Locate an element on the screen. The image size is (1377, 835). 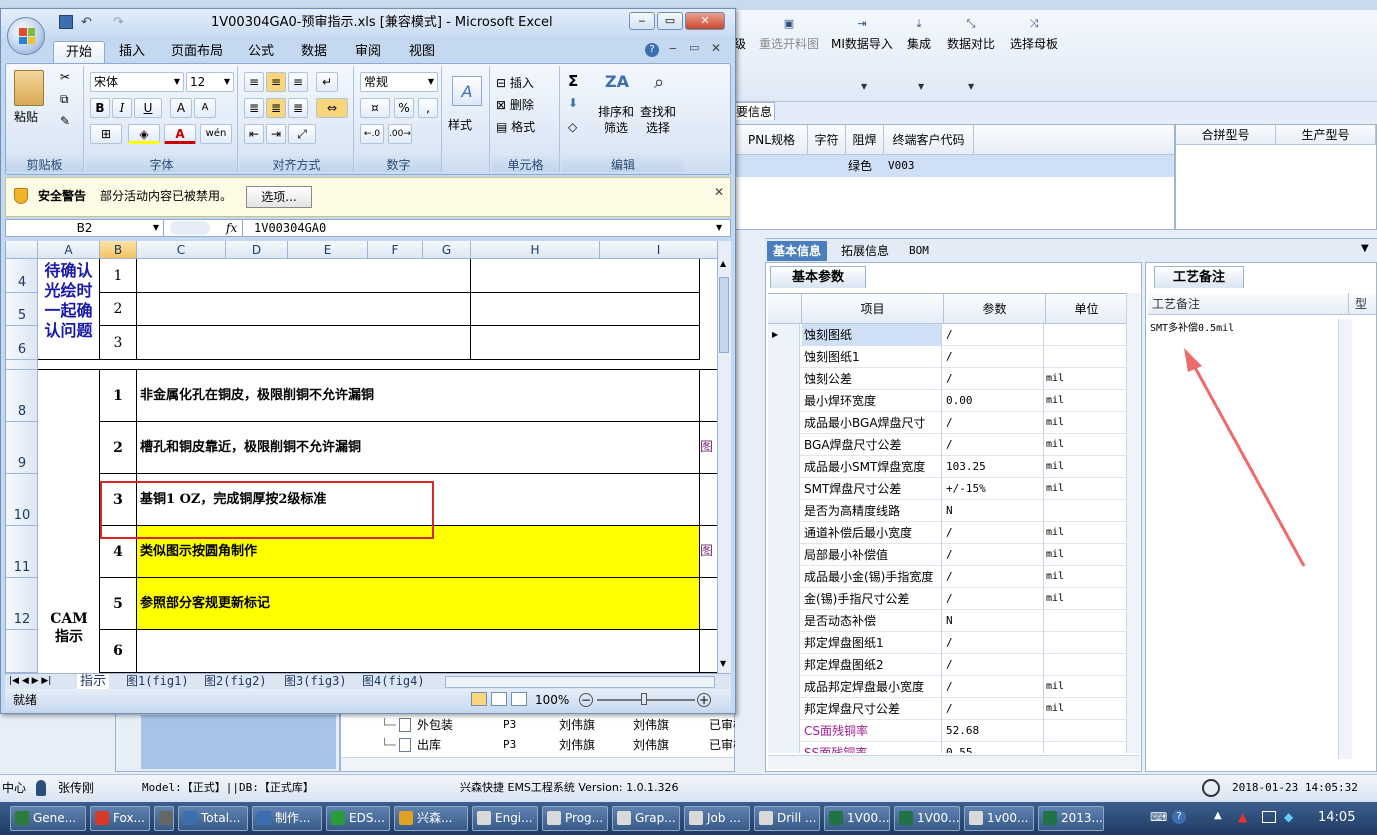
shrink-font-button: A is located at coordinates (205, 108).